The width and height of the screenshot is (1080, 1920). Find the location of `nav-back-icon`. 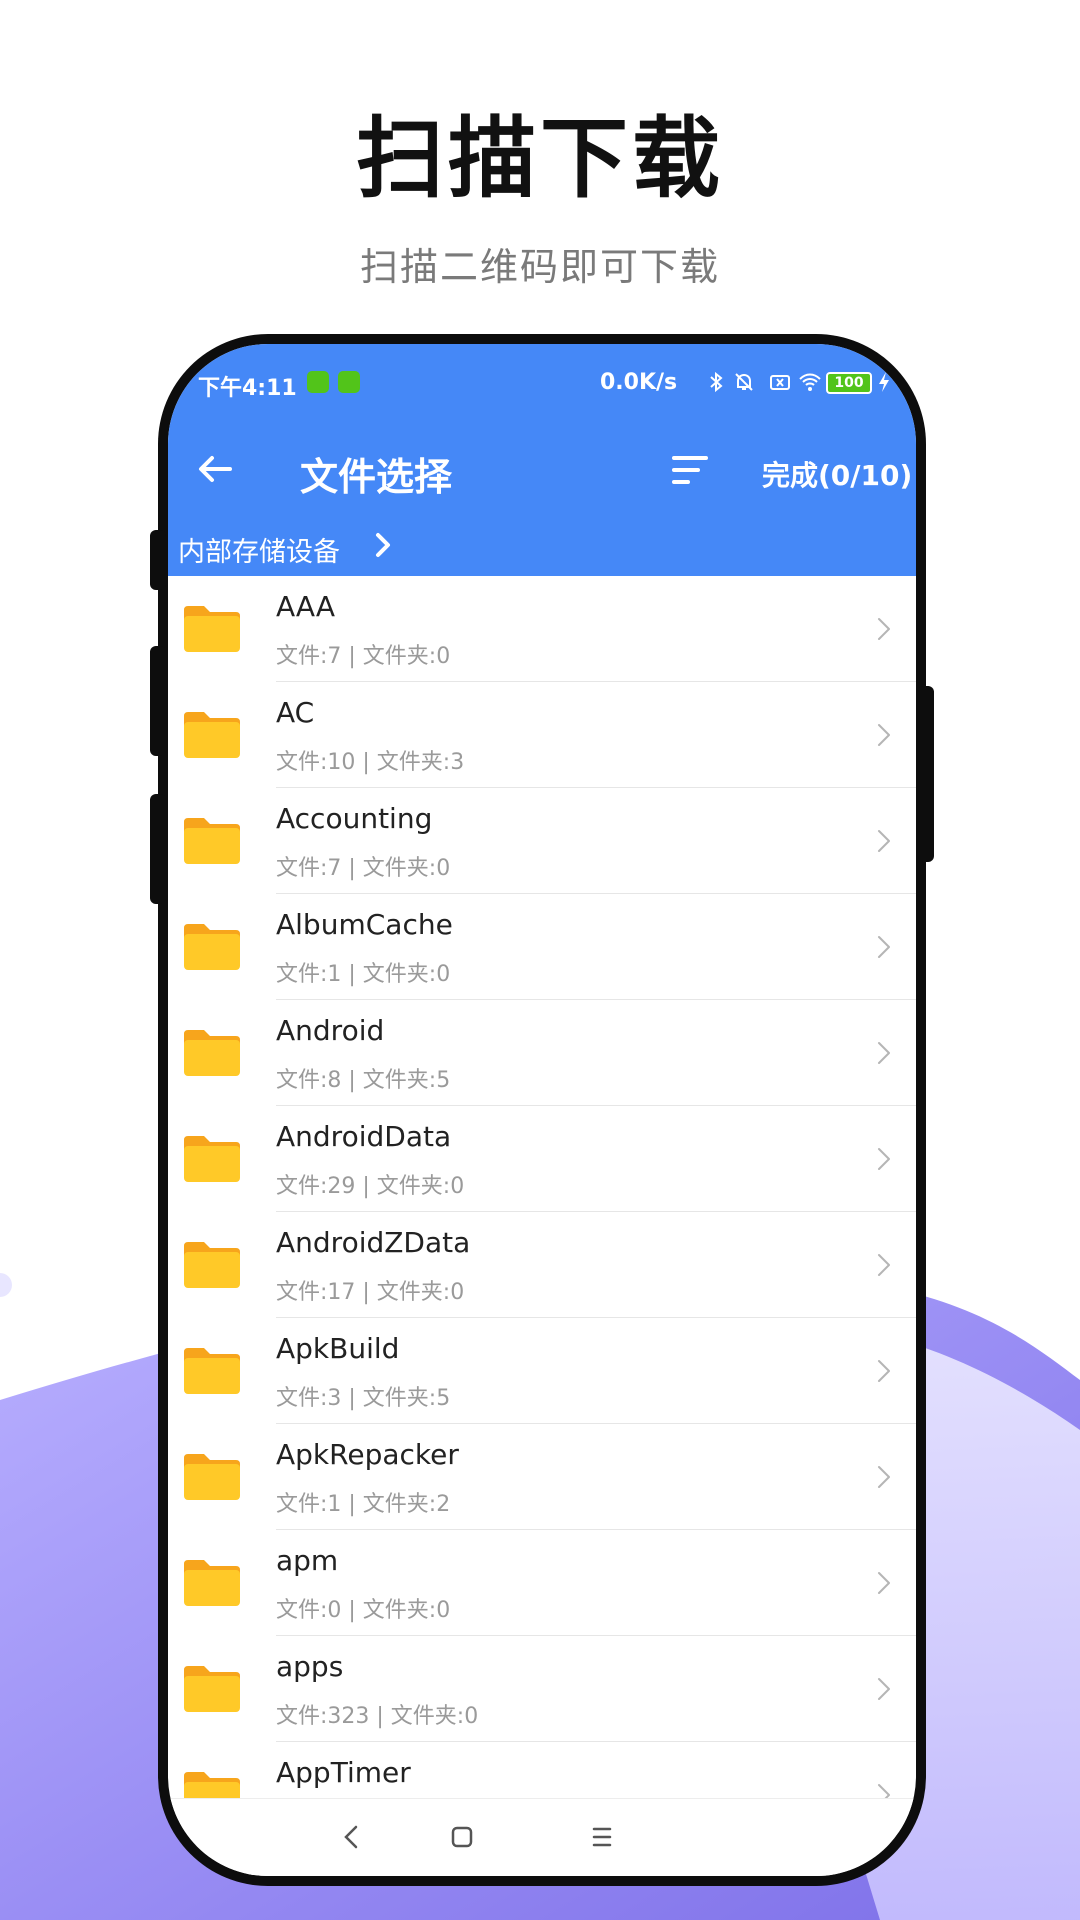

nav-back-icon is located at coordinates (352, 1837).